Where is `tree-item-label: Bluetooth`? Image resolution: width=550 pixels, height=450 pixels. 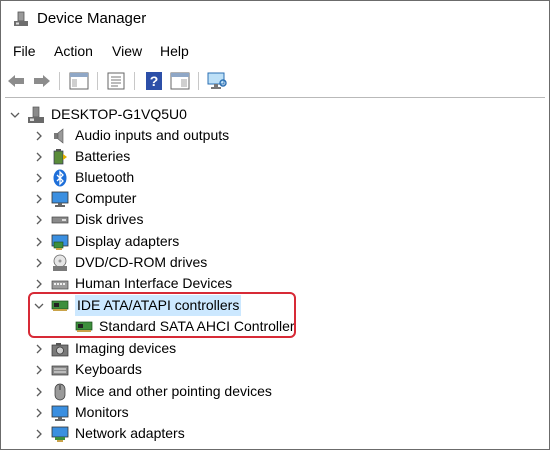
tree-item-label: Bluetooth is located at coordinates (105, 177).